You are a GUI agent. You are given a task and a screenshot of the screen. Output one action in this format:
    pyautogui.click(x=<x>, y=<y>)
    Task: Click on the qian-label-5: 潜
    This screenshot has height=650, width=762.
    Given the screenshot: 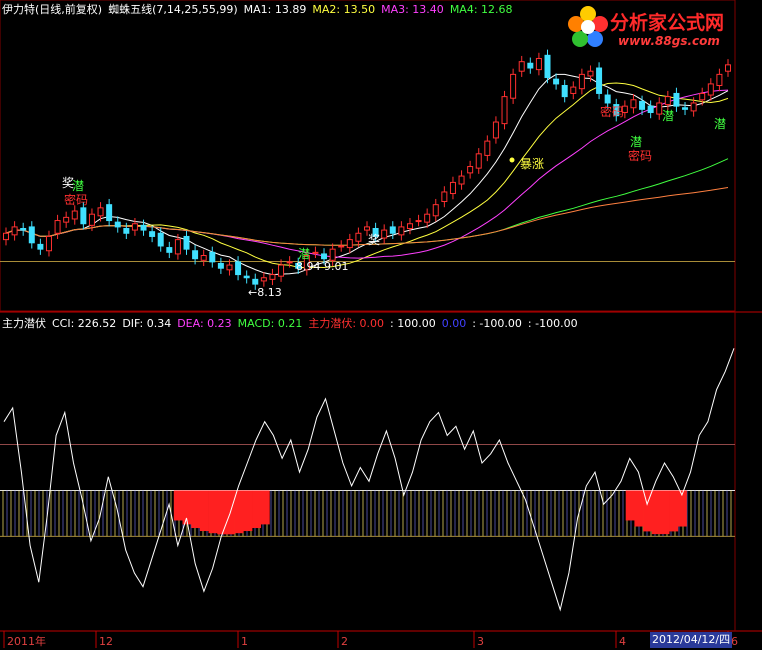 What is the action you would take?
    pyautogui.click(x=720, y=124)
    